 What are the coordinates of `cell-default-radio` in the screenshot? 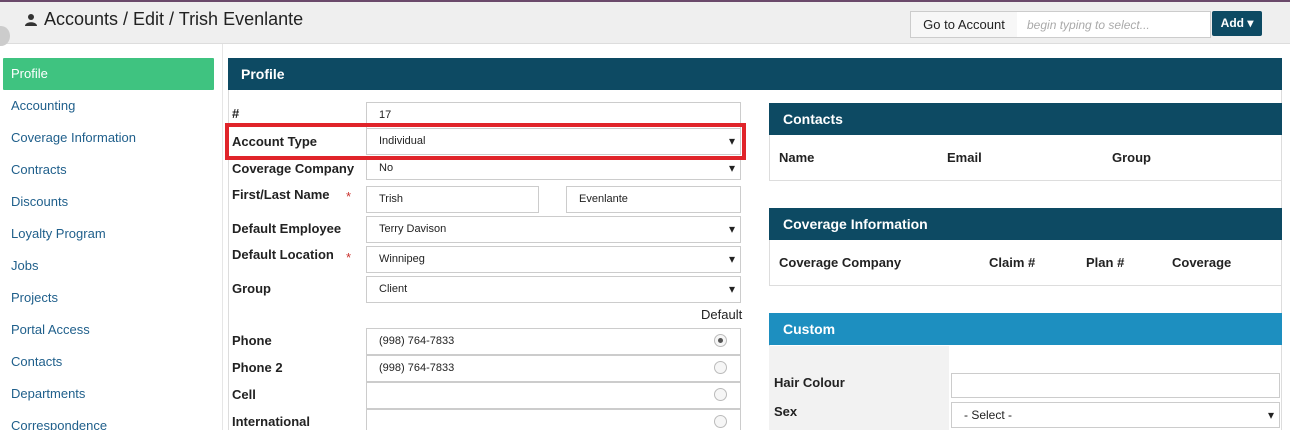 It's located at (720, 394).